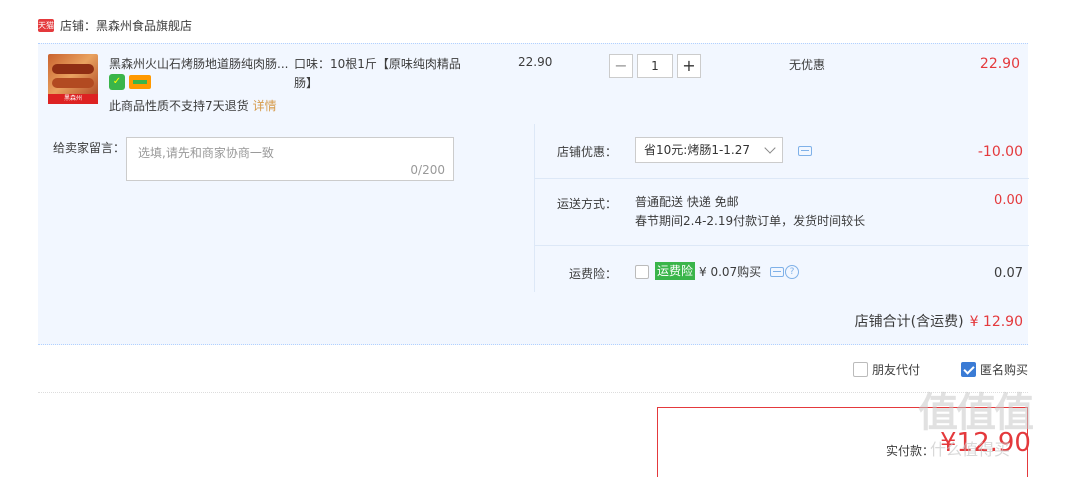 Image resolution: width=1067 pixels, height=477 pixels. I want to click on insurance-row: 运费险： 运费险 ¥ 0.07购买 ? 0.07, so click(782, 269).